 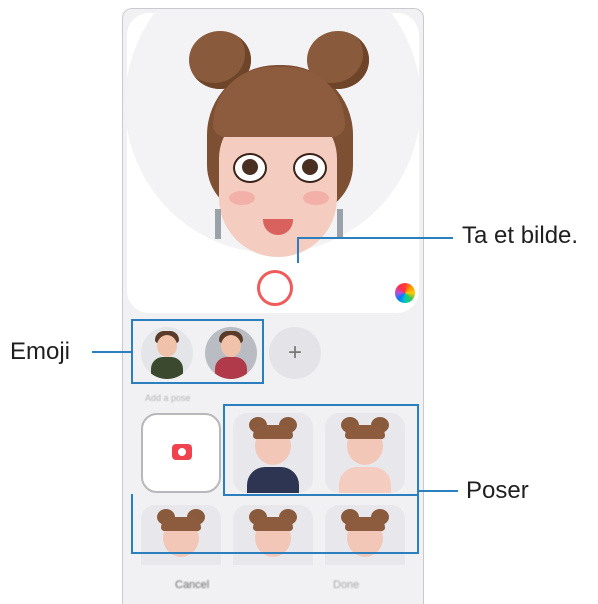 I want to click on photo-callout-line-vertical, so click(x=298, y=250).